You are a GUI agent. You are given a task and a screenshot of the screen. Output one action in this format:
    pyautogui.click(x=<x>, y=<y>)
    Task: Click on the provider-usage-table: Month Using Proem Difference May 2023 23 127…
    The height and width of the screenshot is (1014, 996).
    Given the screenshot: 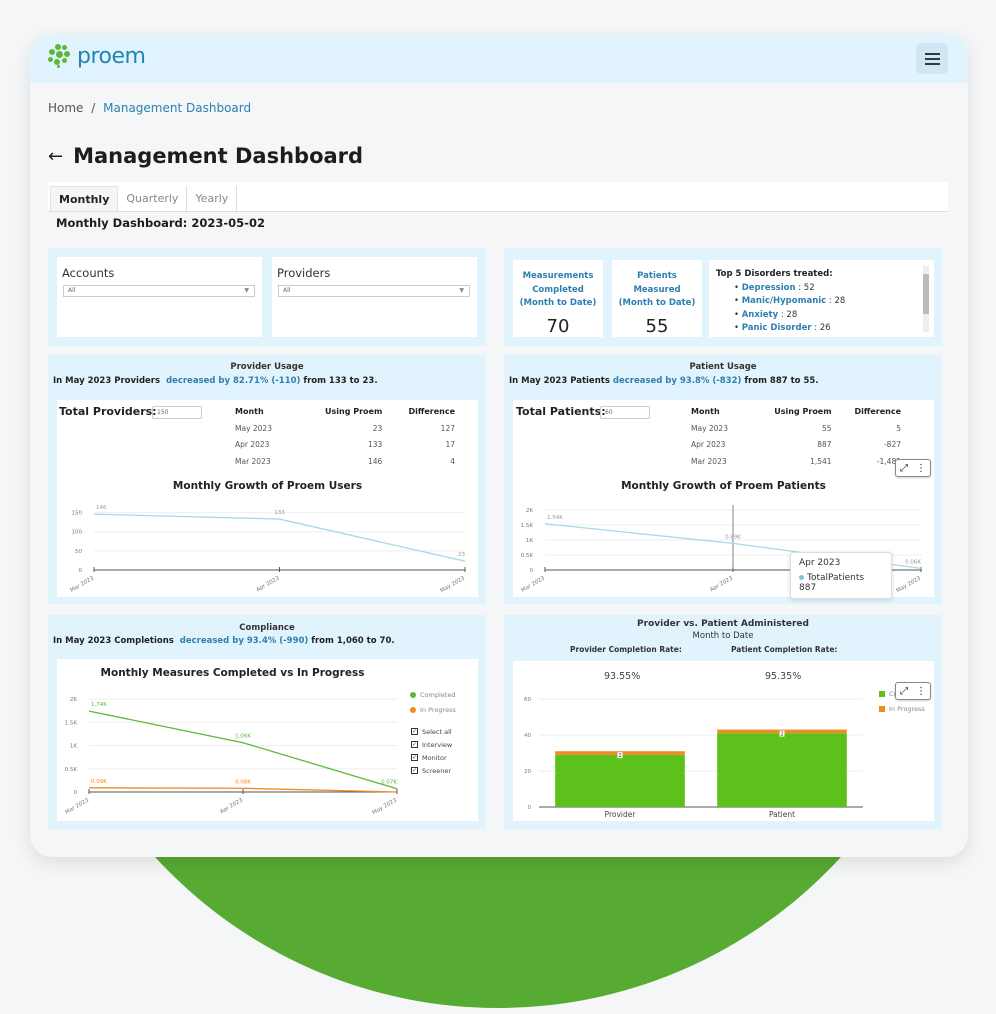 What is the action you would take?
    pyautogui.click(x=345, y=436)
    